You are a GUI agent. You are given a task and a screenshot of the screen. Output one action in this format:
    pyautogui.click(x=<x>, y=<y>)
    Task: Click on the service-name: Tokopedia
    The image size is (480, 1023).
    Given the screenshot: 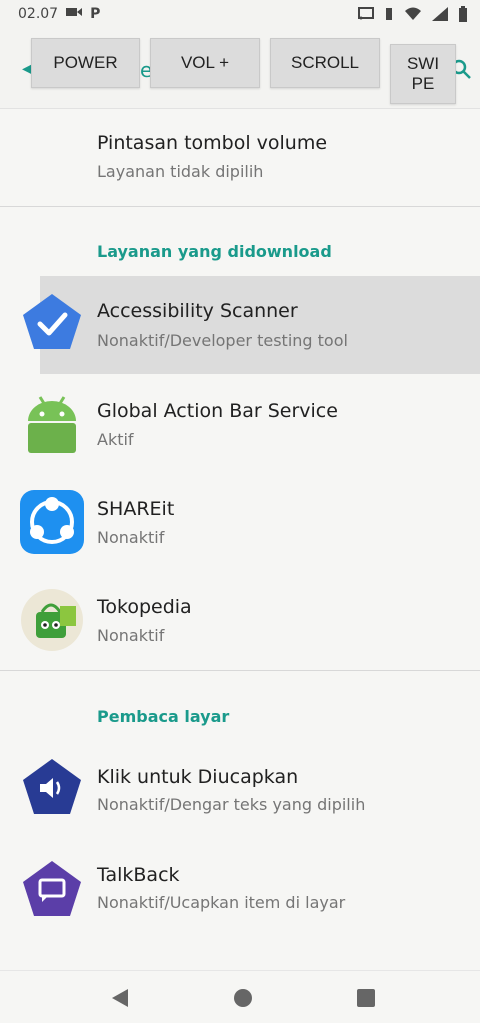 What is the action you would take?
    pyautogui.click(x=144, y=607)
    